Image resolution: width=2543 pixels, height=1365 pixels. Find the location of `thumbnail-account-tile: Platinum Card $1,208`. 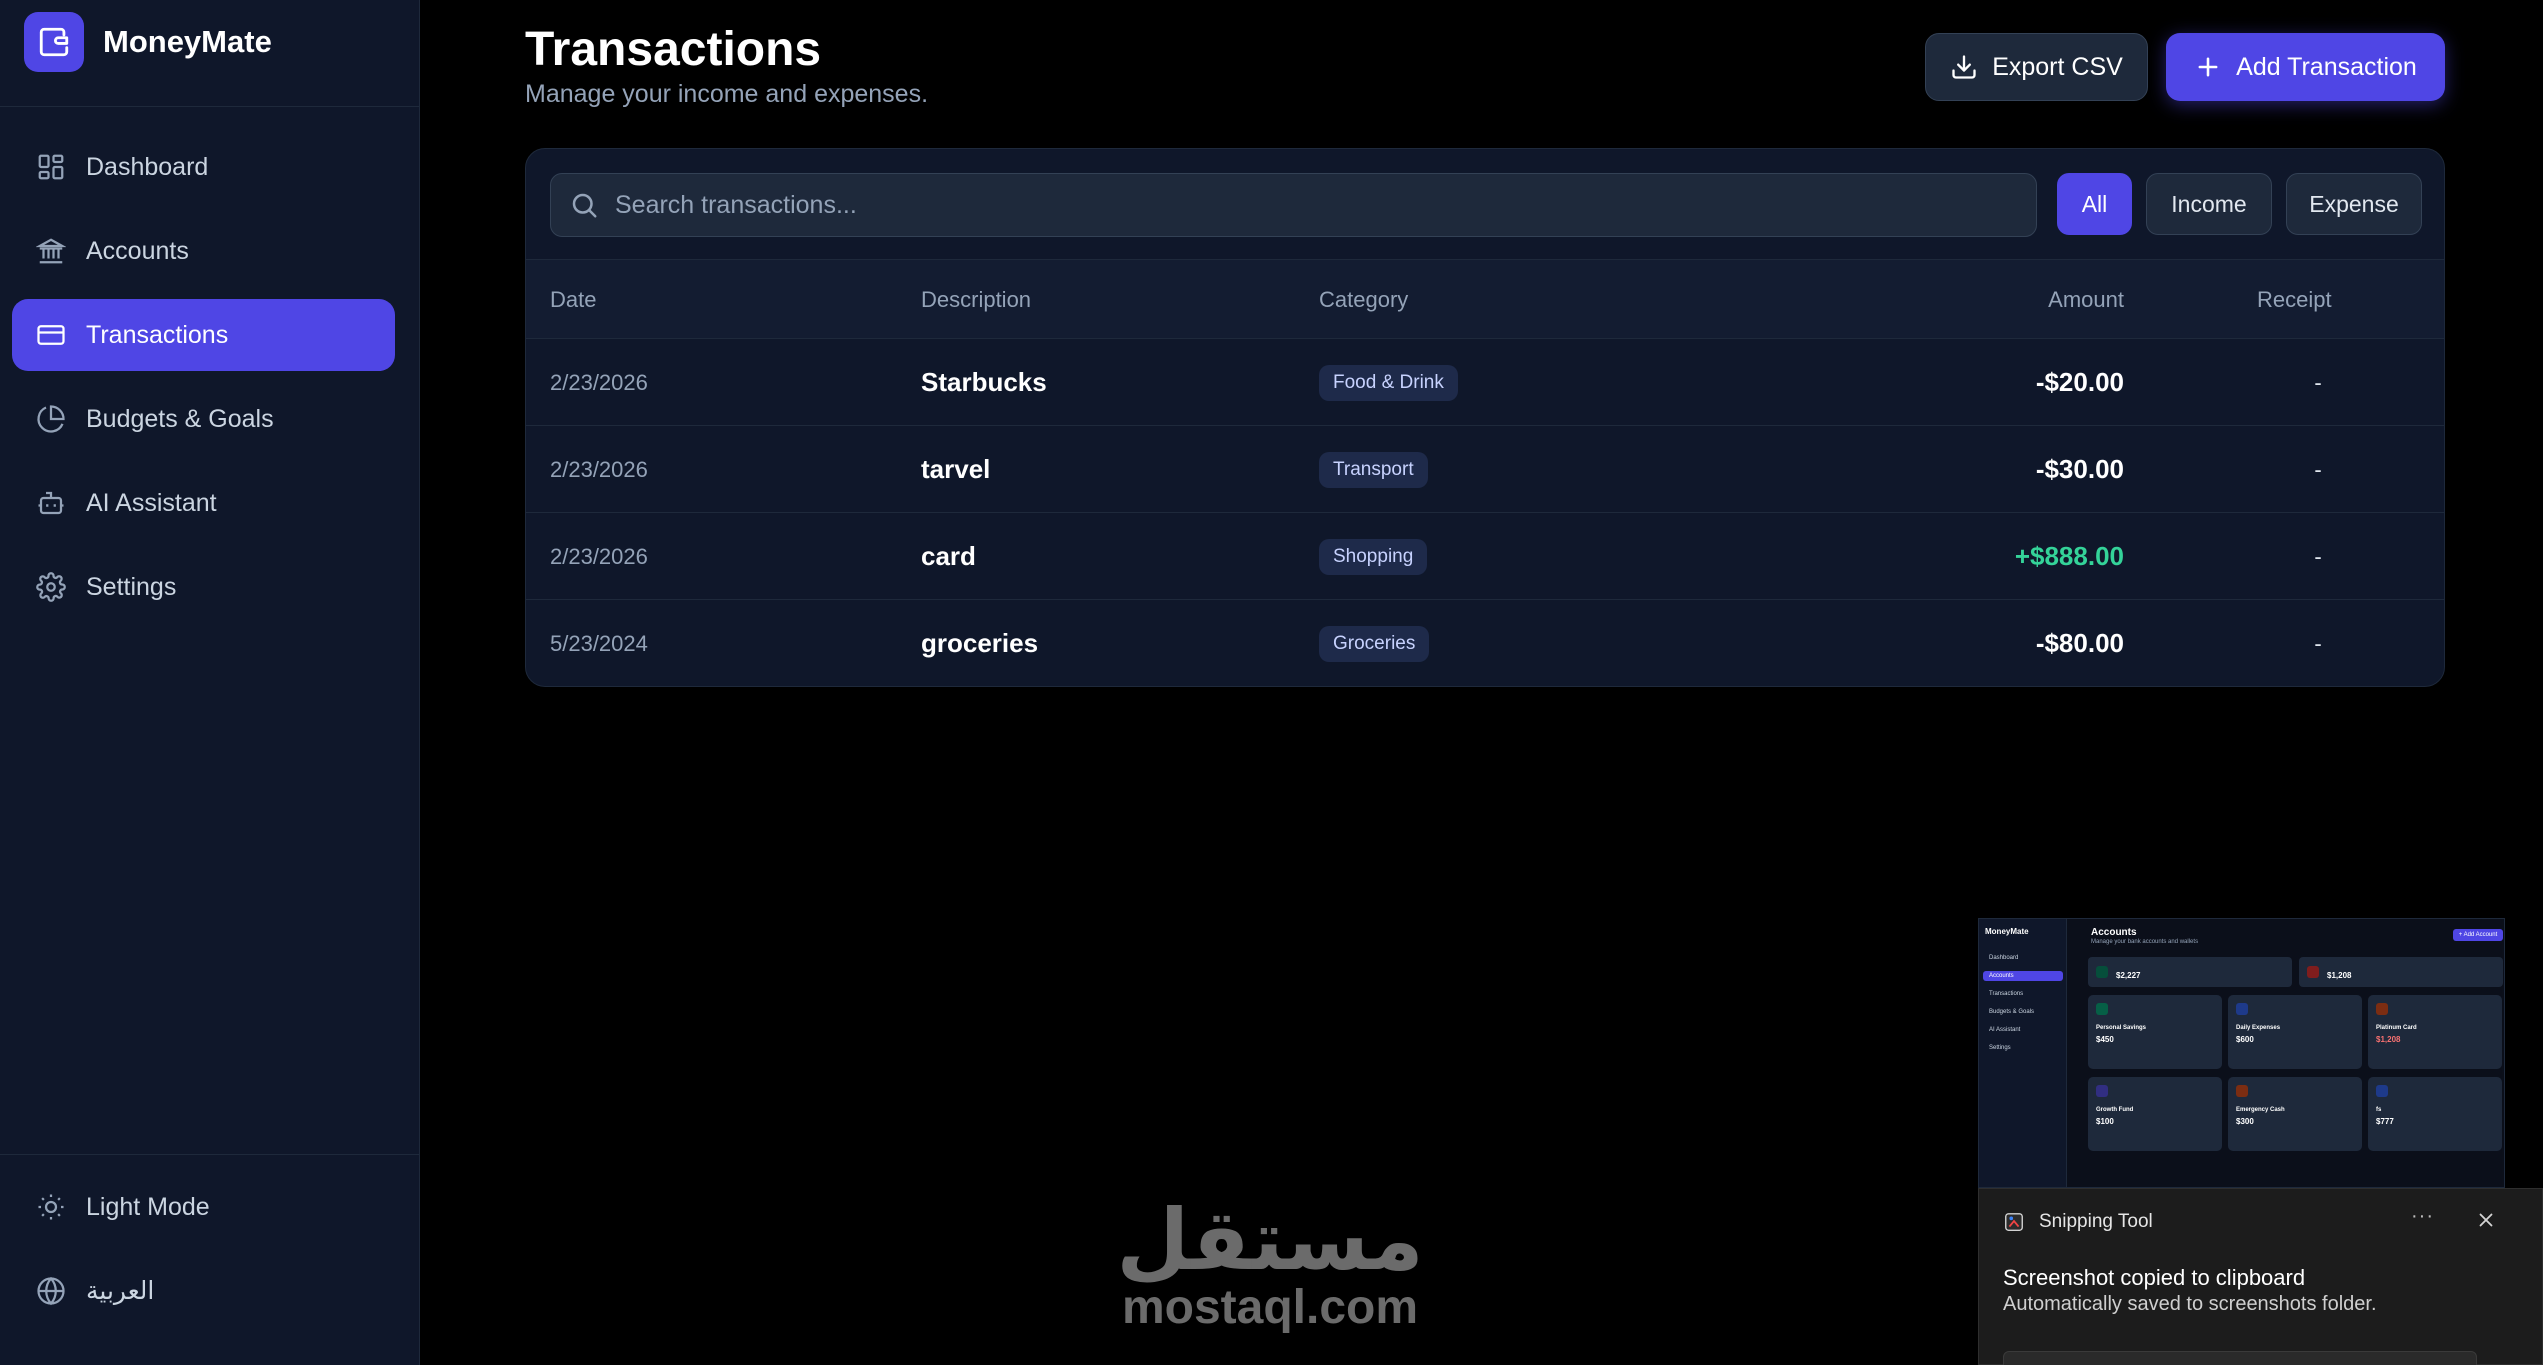

thumbnail-account-tile: Platinum Card $1,208 is located at coordinates (2435, 1032).